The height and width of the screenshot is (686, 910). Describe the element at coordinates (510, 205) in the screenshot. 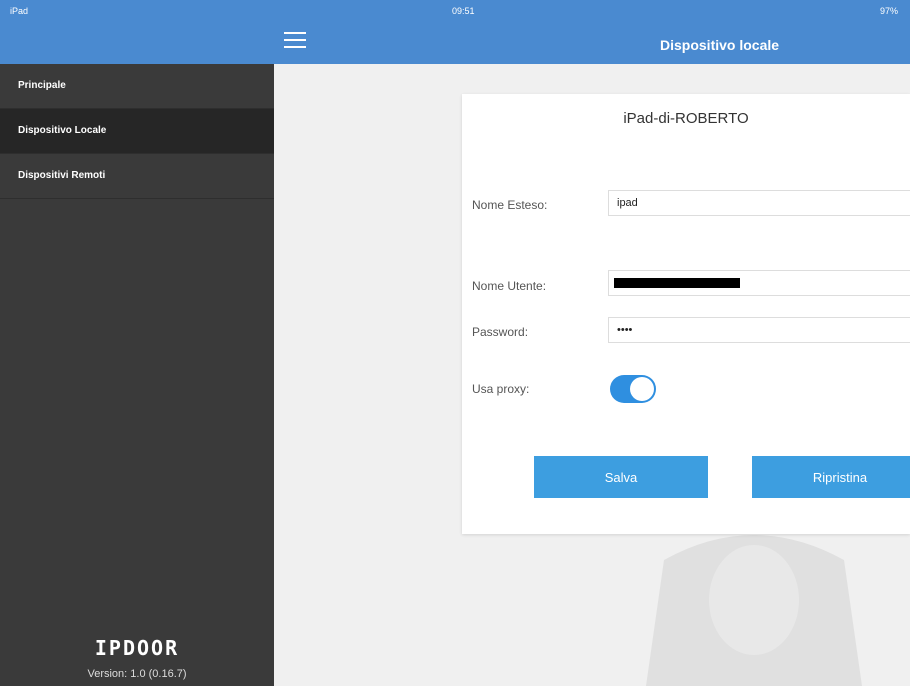

I see `nome-esteso-label: Nome Esteso:` at that location.